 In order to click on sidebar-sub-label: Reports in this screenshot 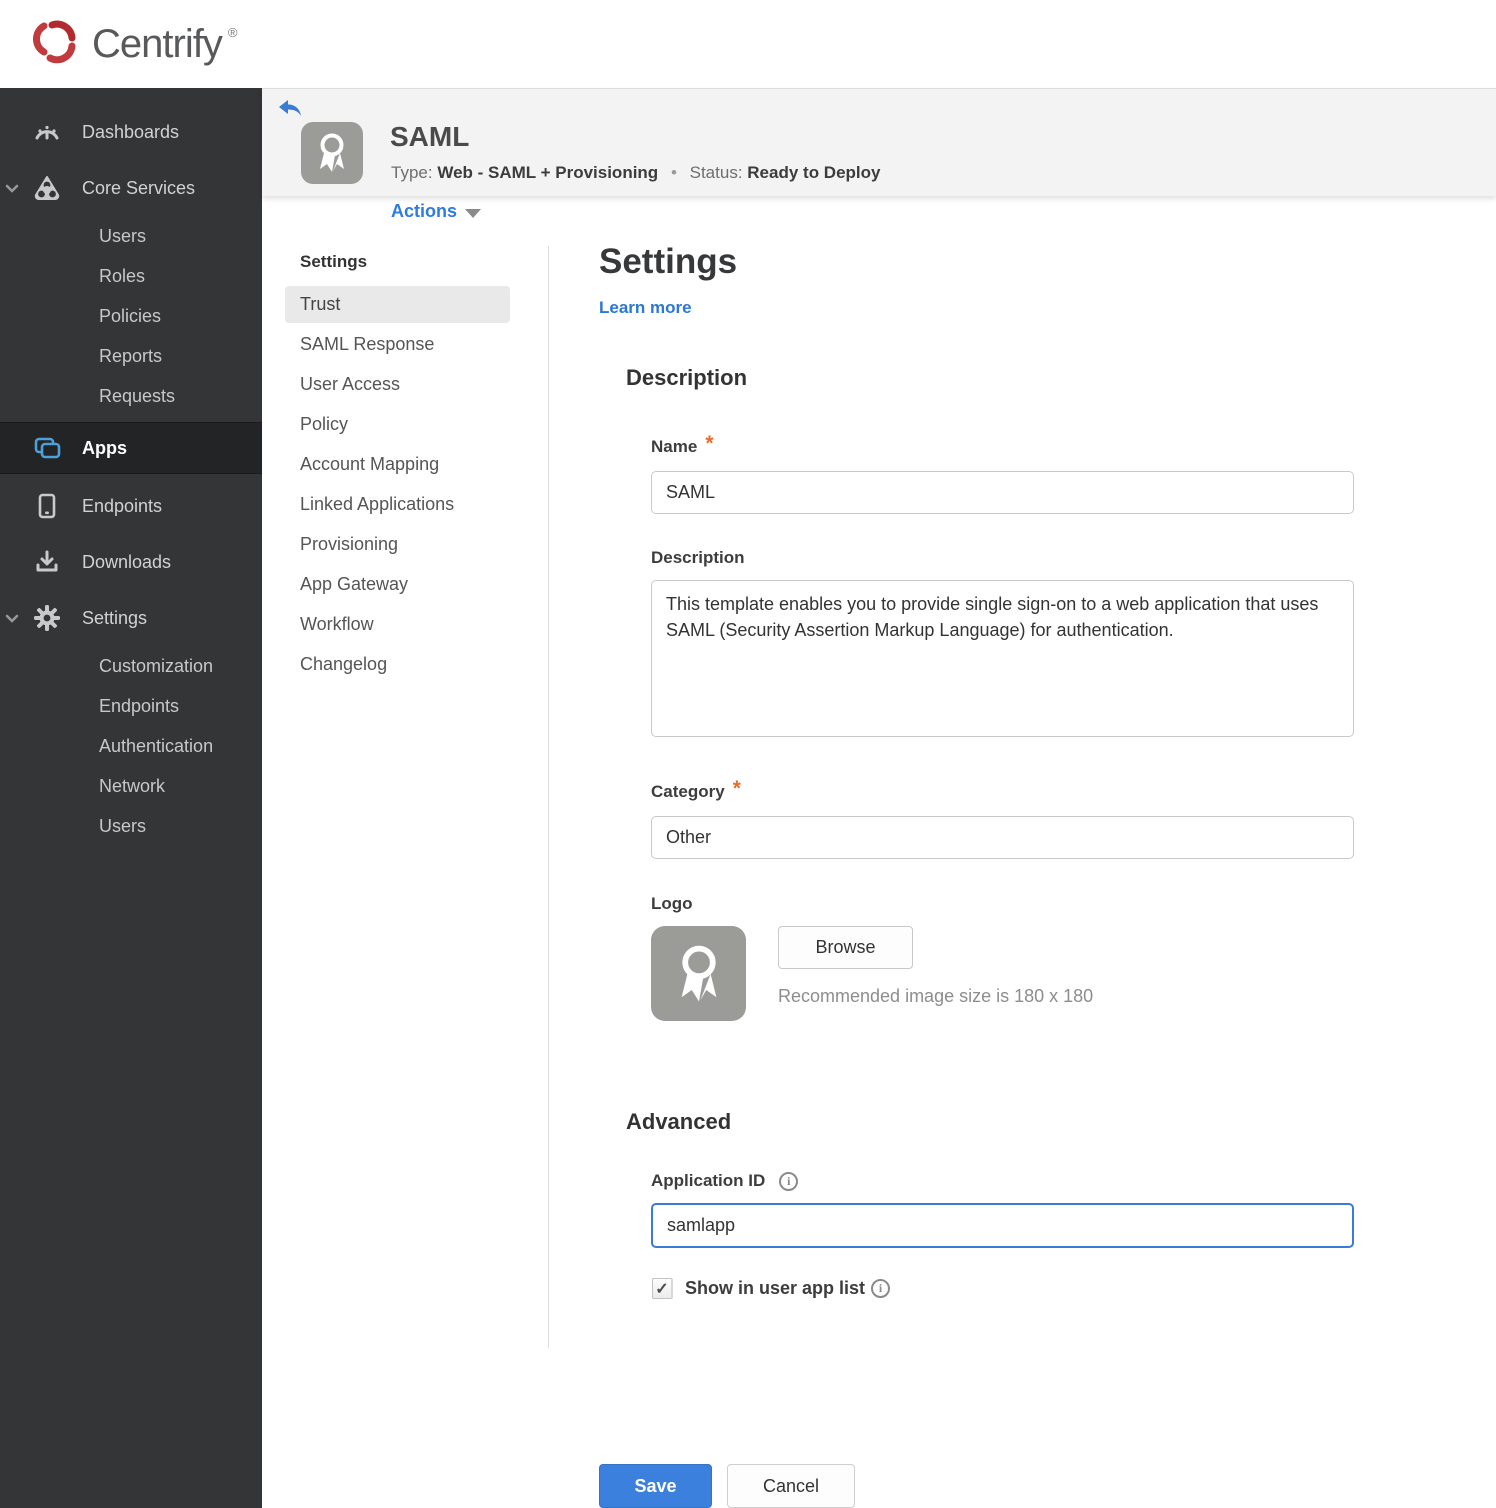, I will do `click(131, 355)`.